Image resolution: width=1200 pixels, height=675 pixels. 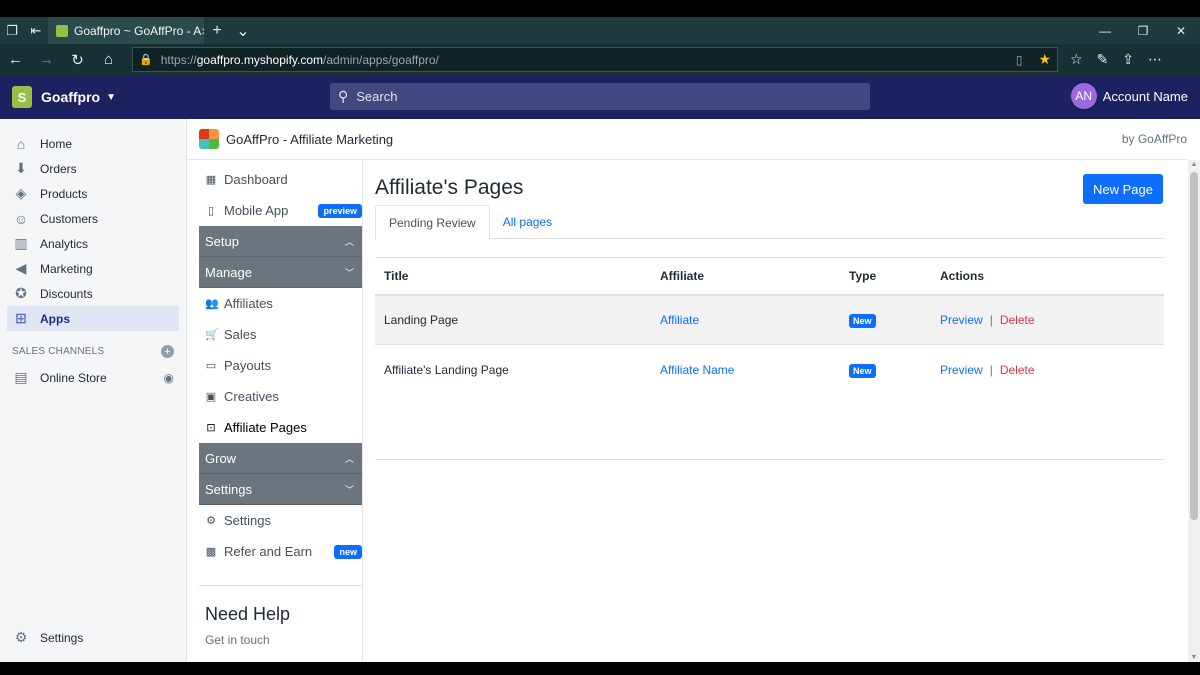 What do you see at coordinates (1044, 59) in the screenshot?
I see `favorite-star-icon: ★` at bounding box center [1044, 59].